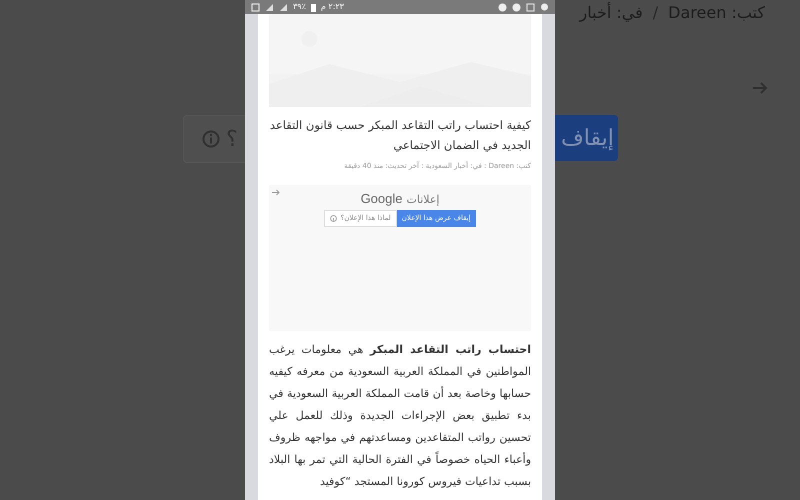 The image size is (800, 500). I want to click on question-mark: ؟, so click(232, 140).